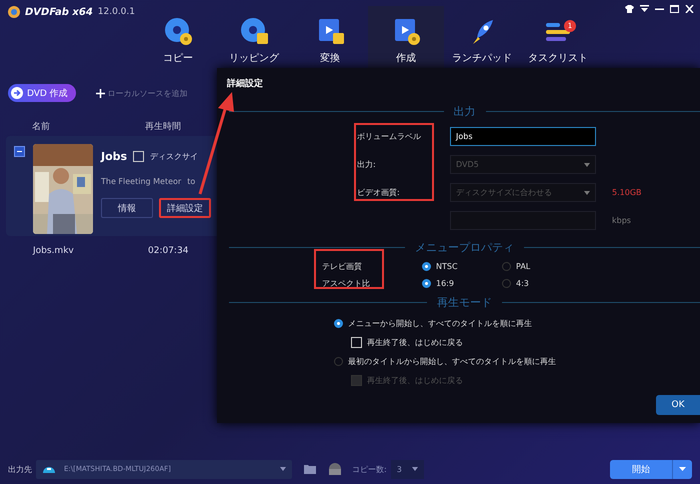 This screenshot has height=484, width=700. I want to click on info-button: 情報, so click(127, 208).